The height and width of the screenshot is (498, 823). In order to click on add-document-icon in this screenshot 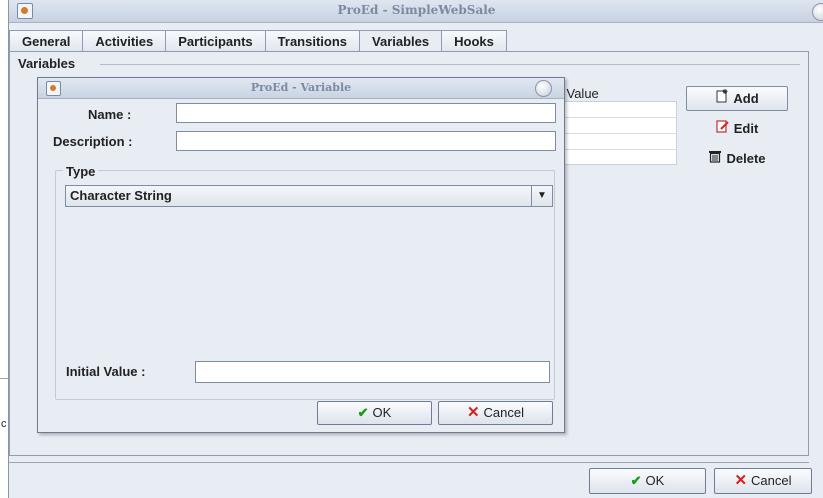, I will do `click(722, 98)`.